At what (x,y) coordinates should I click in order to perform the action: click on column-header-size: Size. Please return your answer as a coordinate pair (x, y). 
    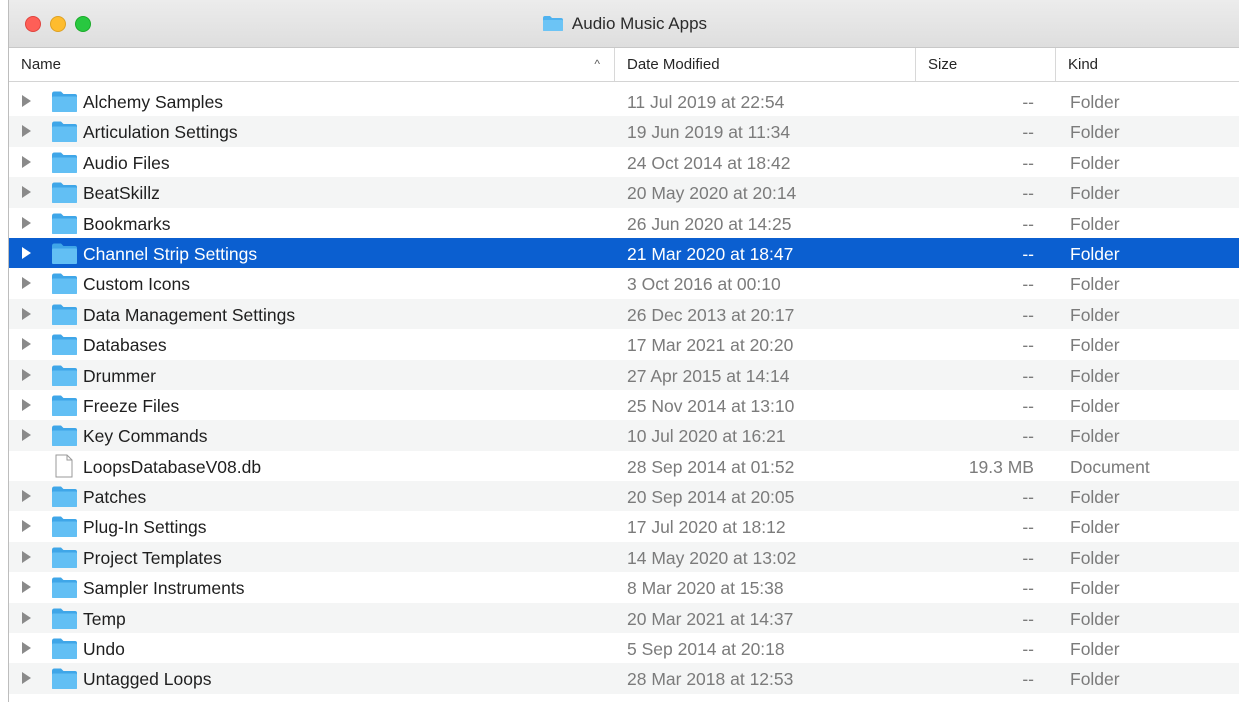
    Looking at the image, I should click on (986, 64).